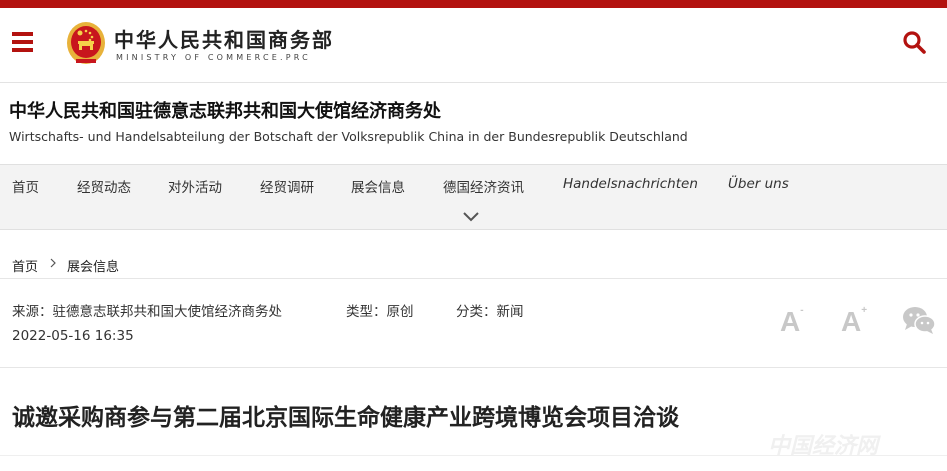 The image size is (947, 471). I want to click on font-increase-button: A+, so click(854, 321).